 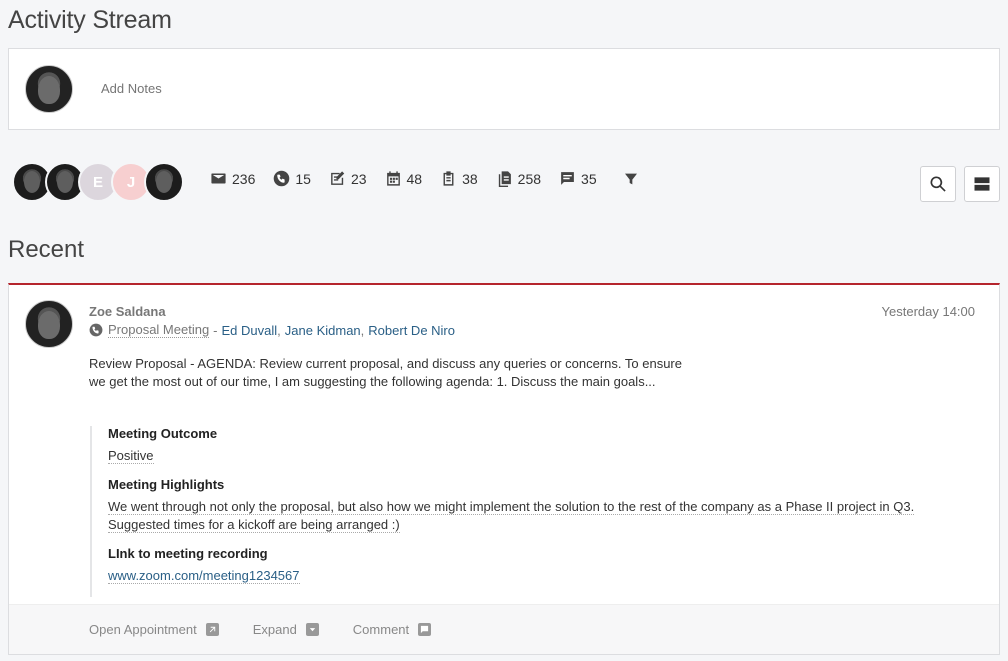 I want to click on comment-count: 35, so click(x=578, y=178).